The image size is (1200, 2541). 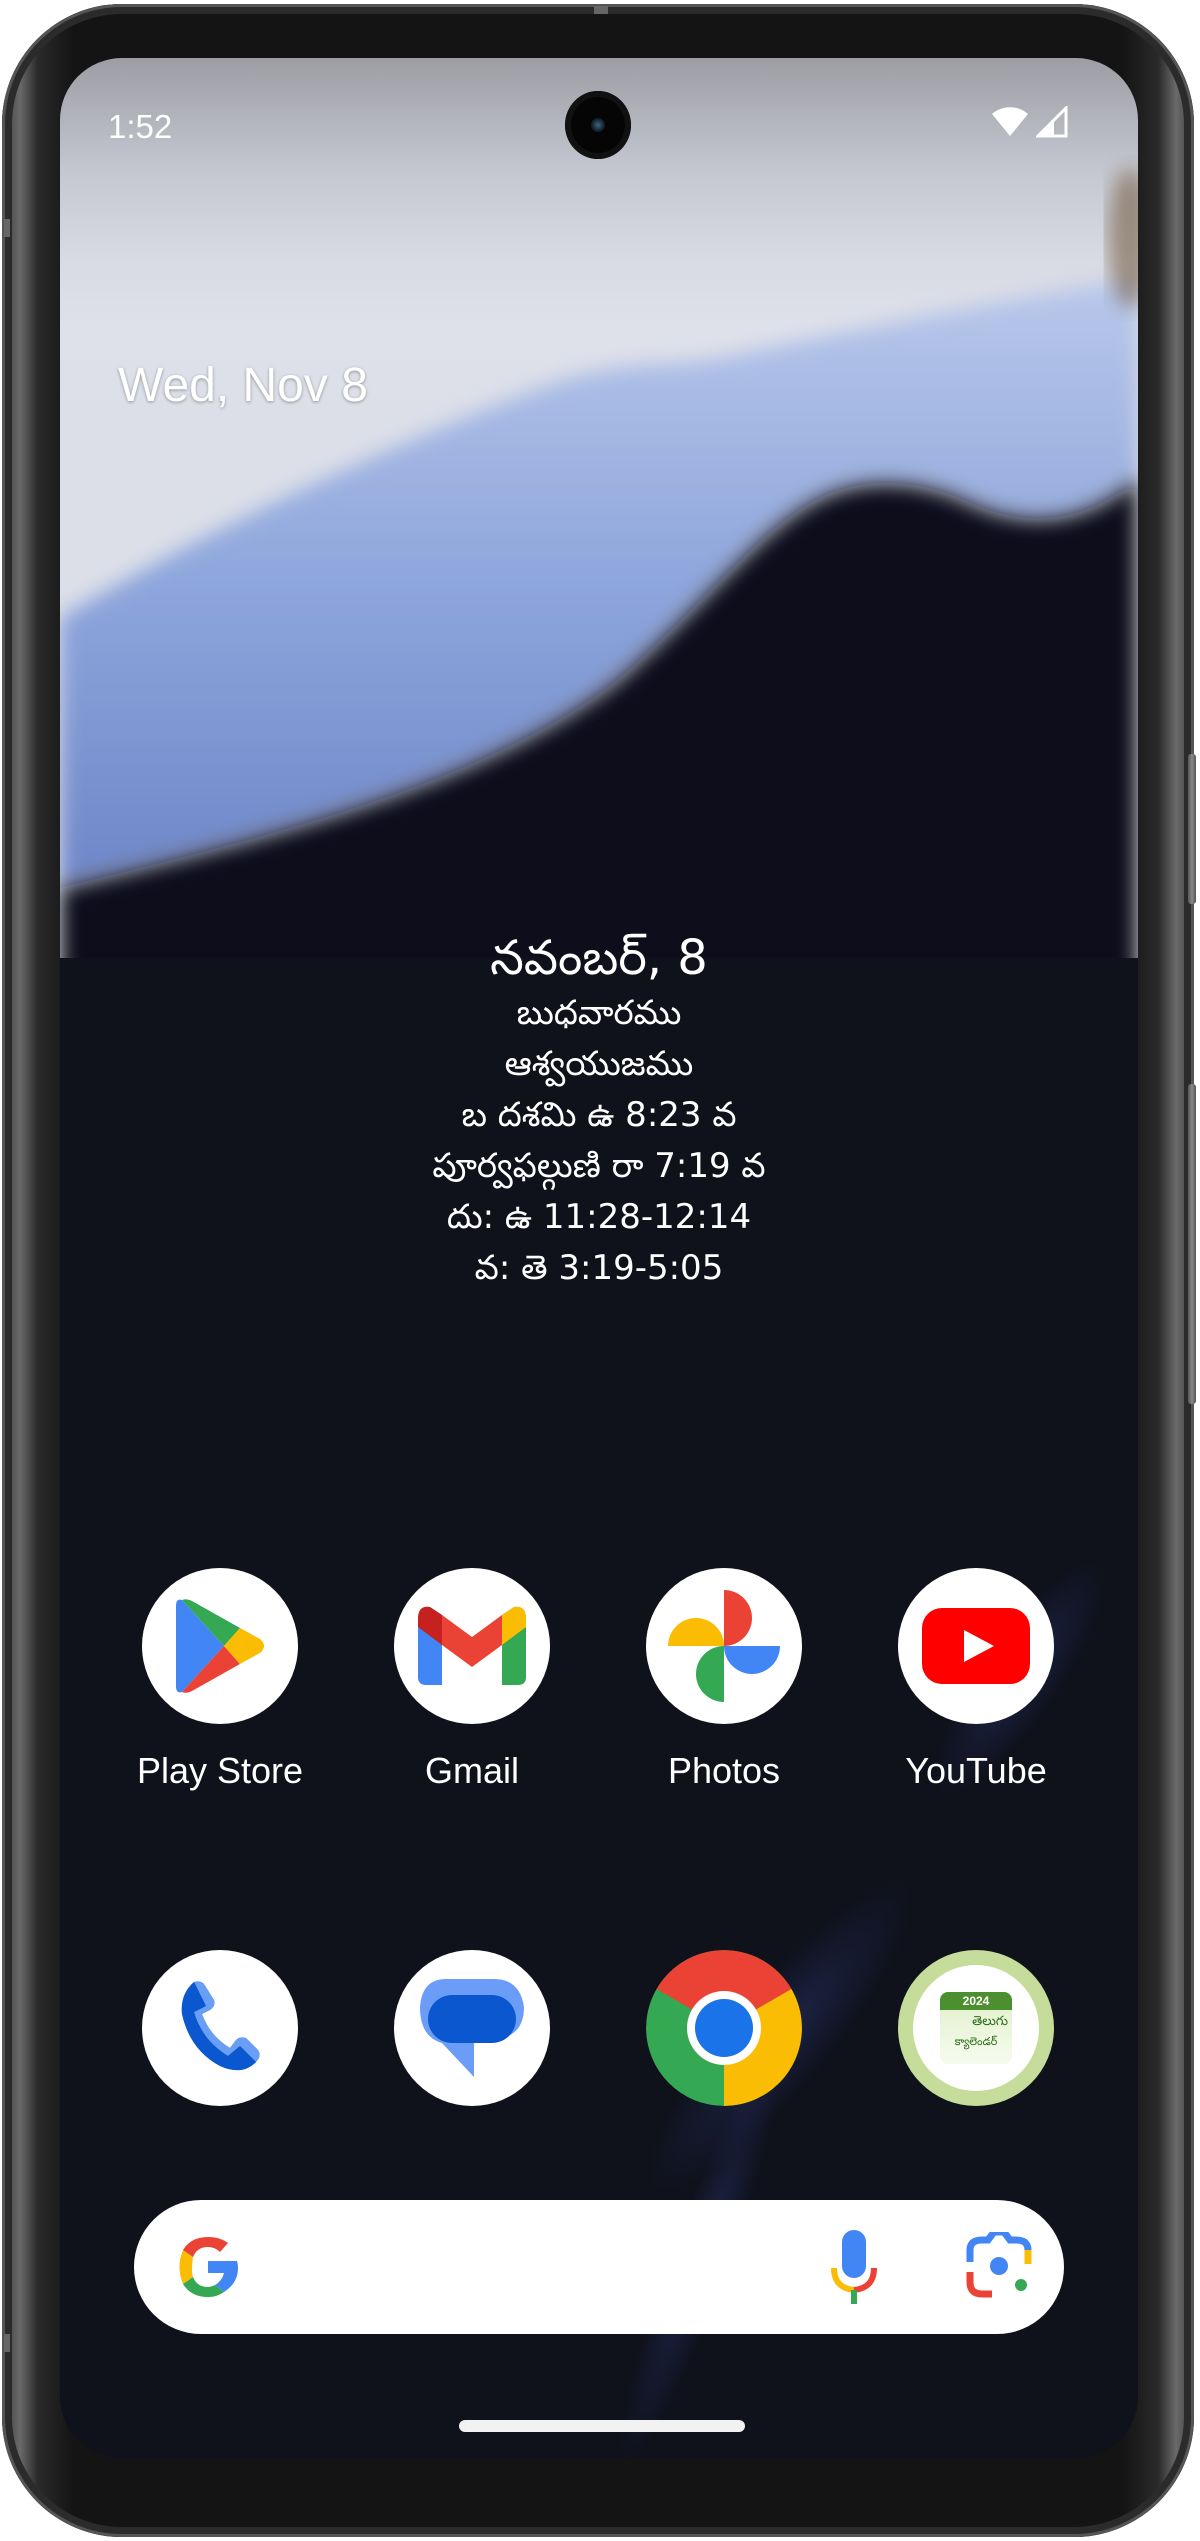 I want to click on youtube-icon, so click(x=976, y=1646).